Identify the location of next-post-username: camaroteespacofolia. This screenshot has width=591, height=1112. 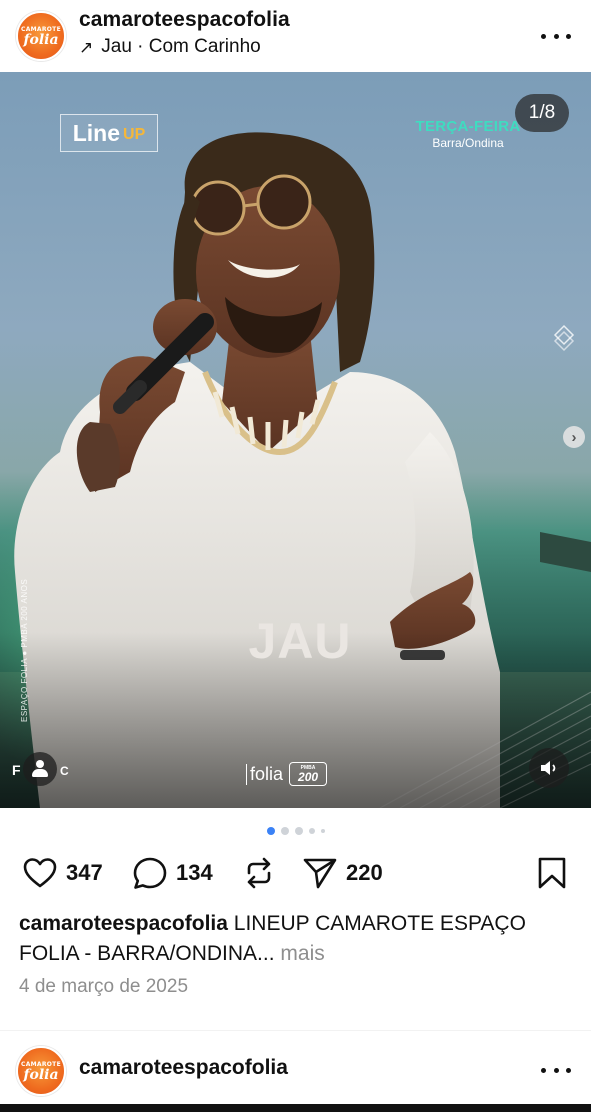
(183, 1068).